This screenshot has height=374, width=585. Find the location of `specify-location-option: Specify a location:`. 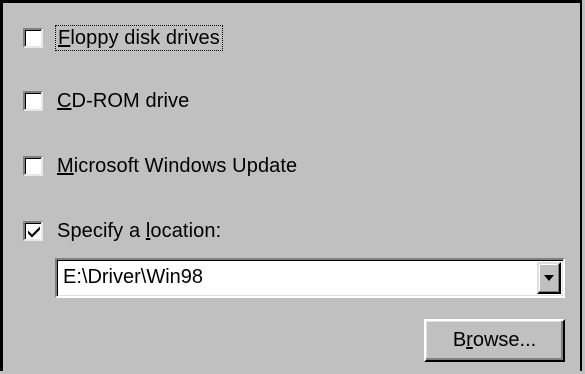

specify-location-option: Specify a location: is located at coordinates (122, 231).